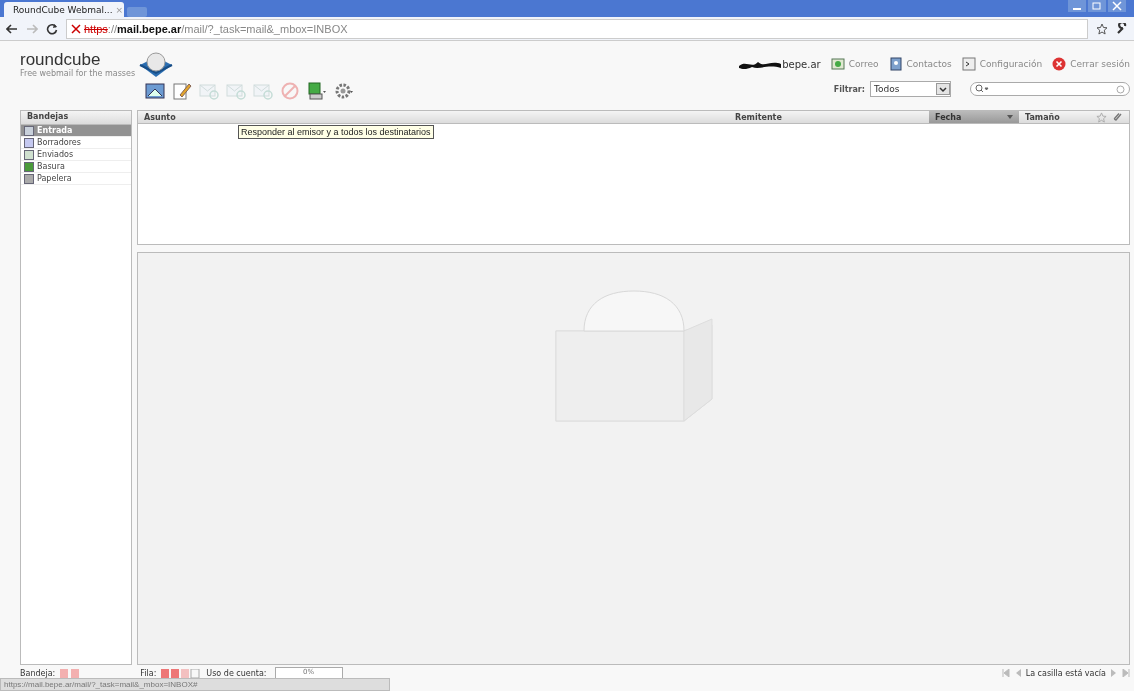 Image resolution: width=1134 pixels, height=691 pixels. I want to click on logo-wordmark: roundcube, so click(61, 60).